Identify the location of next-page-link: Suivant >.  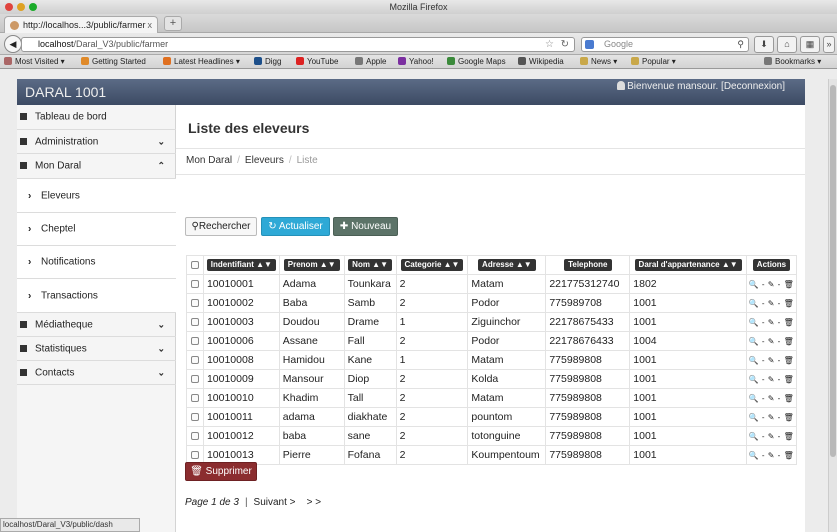
(275, 502).